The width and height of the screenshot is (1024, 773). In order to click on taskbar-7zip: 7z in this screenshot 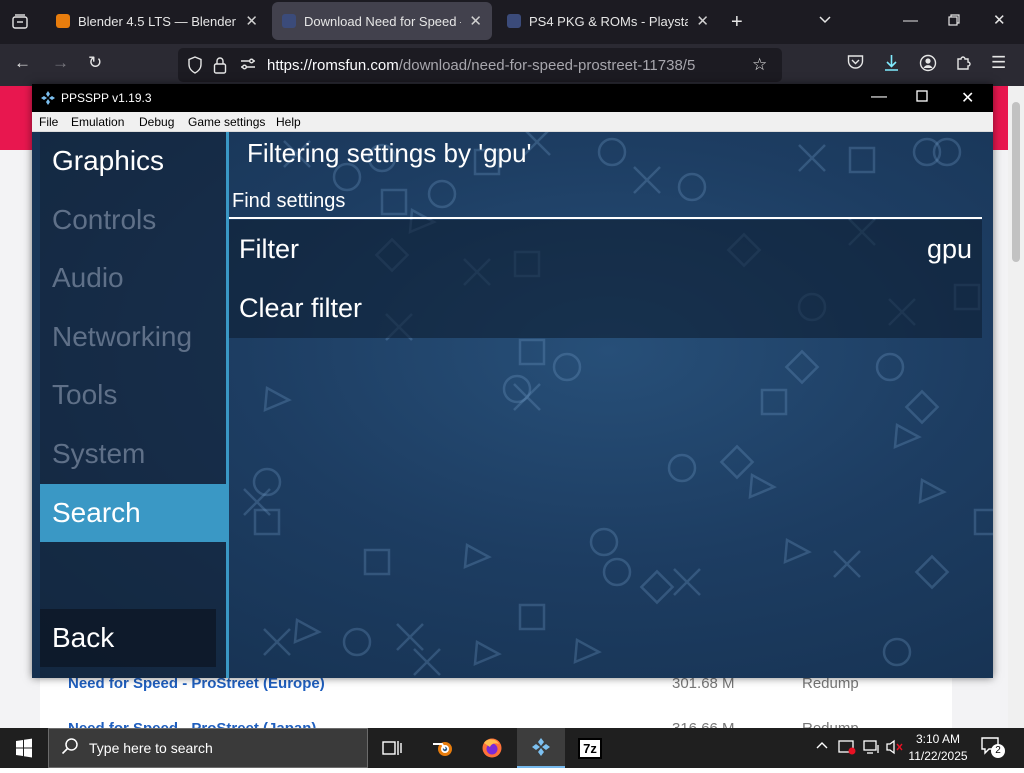, I will do `click(590, 748)`.